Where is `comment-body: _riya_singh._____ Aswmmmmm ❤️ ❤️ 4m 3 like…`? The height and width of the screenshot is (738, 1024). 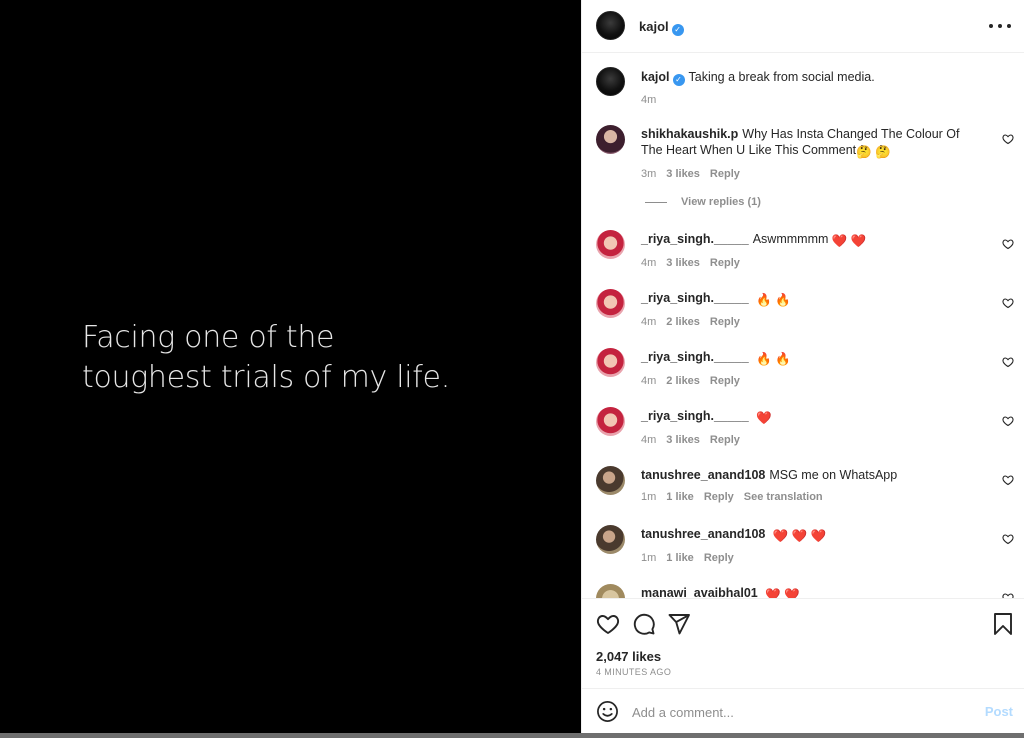
comment-body: _riya_singh._____ Aswmmmmm ❤️ ❤️ 4m 3 like… is located at coordinates (808, 251).